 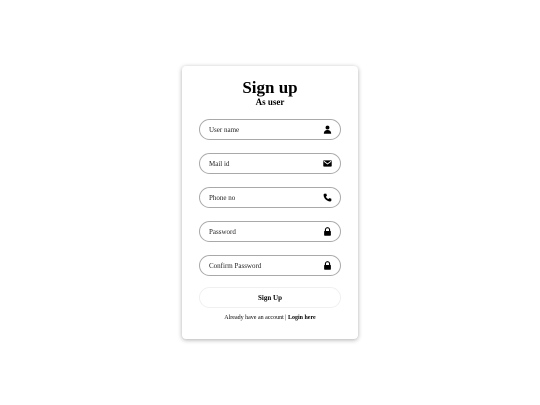 I want to click on password-input, so click(x=270, y=231).